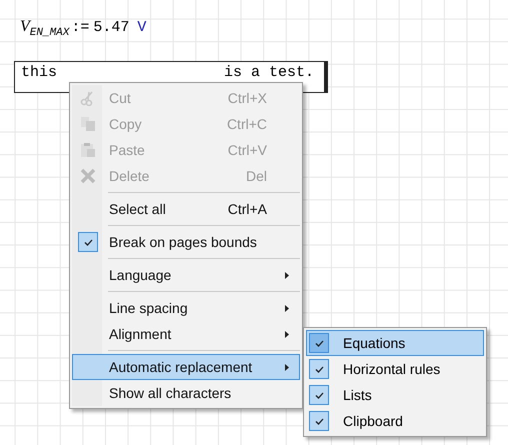 The width and height of the screenshot is (508, 445). I want to click on menu-item: Horizontal rules, so click(395, 369).